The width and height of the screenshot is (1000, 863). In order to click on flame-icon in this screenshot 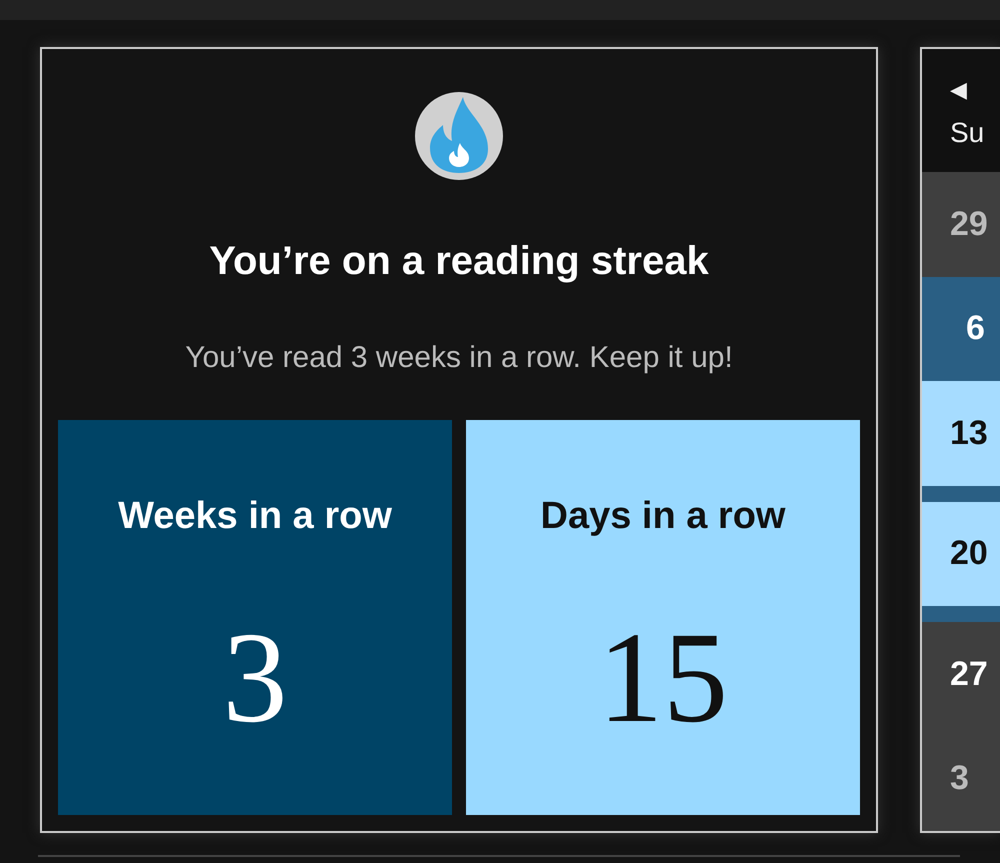, I will do `click(459, 136)`.